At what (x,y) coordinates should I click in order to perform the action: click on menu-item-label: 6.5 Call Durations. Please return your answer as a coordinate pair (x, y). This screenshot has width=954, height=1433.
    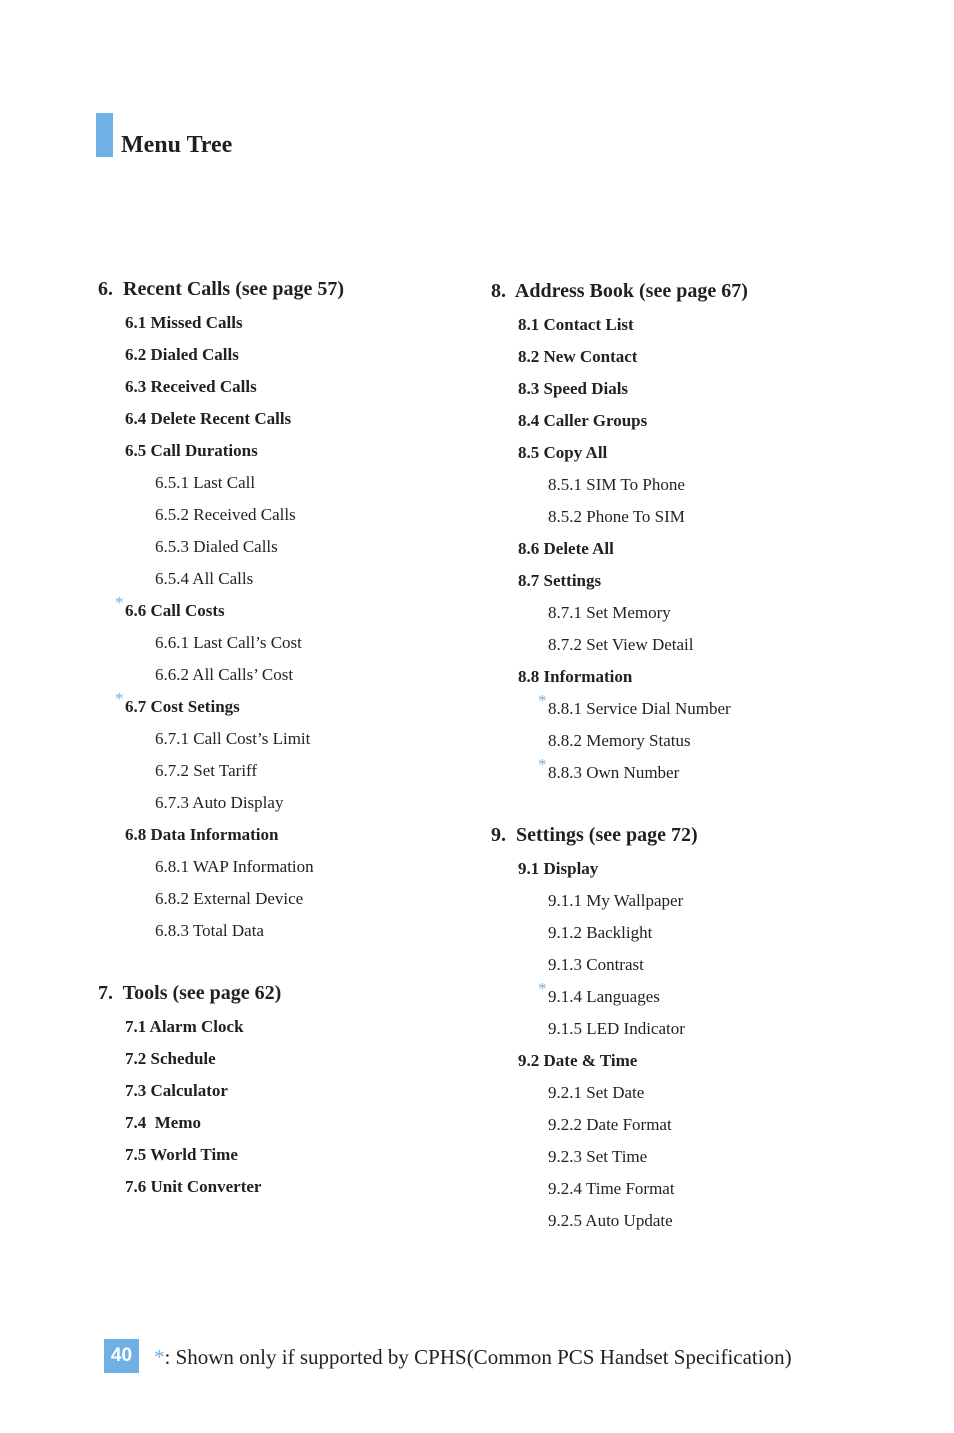
    Looking at the image, I should click on (191, 450).